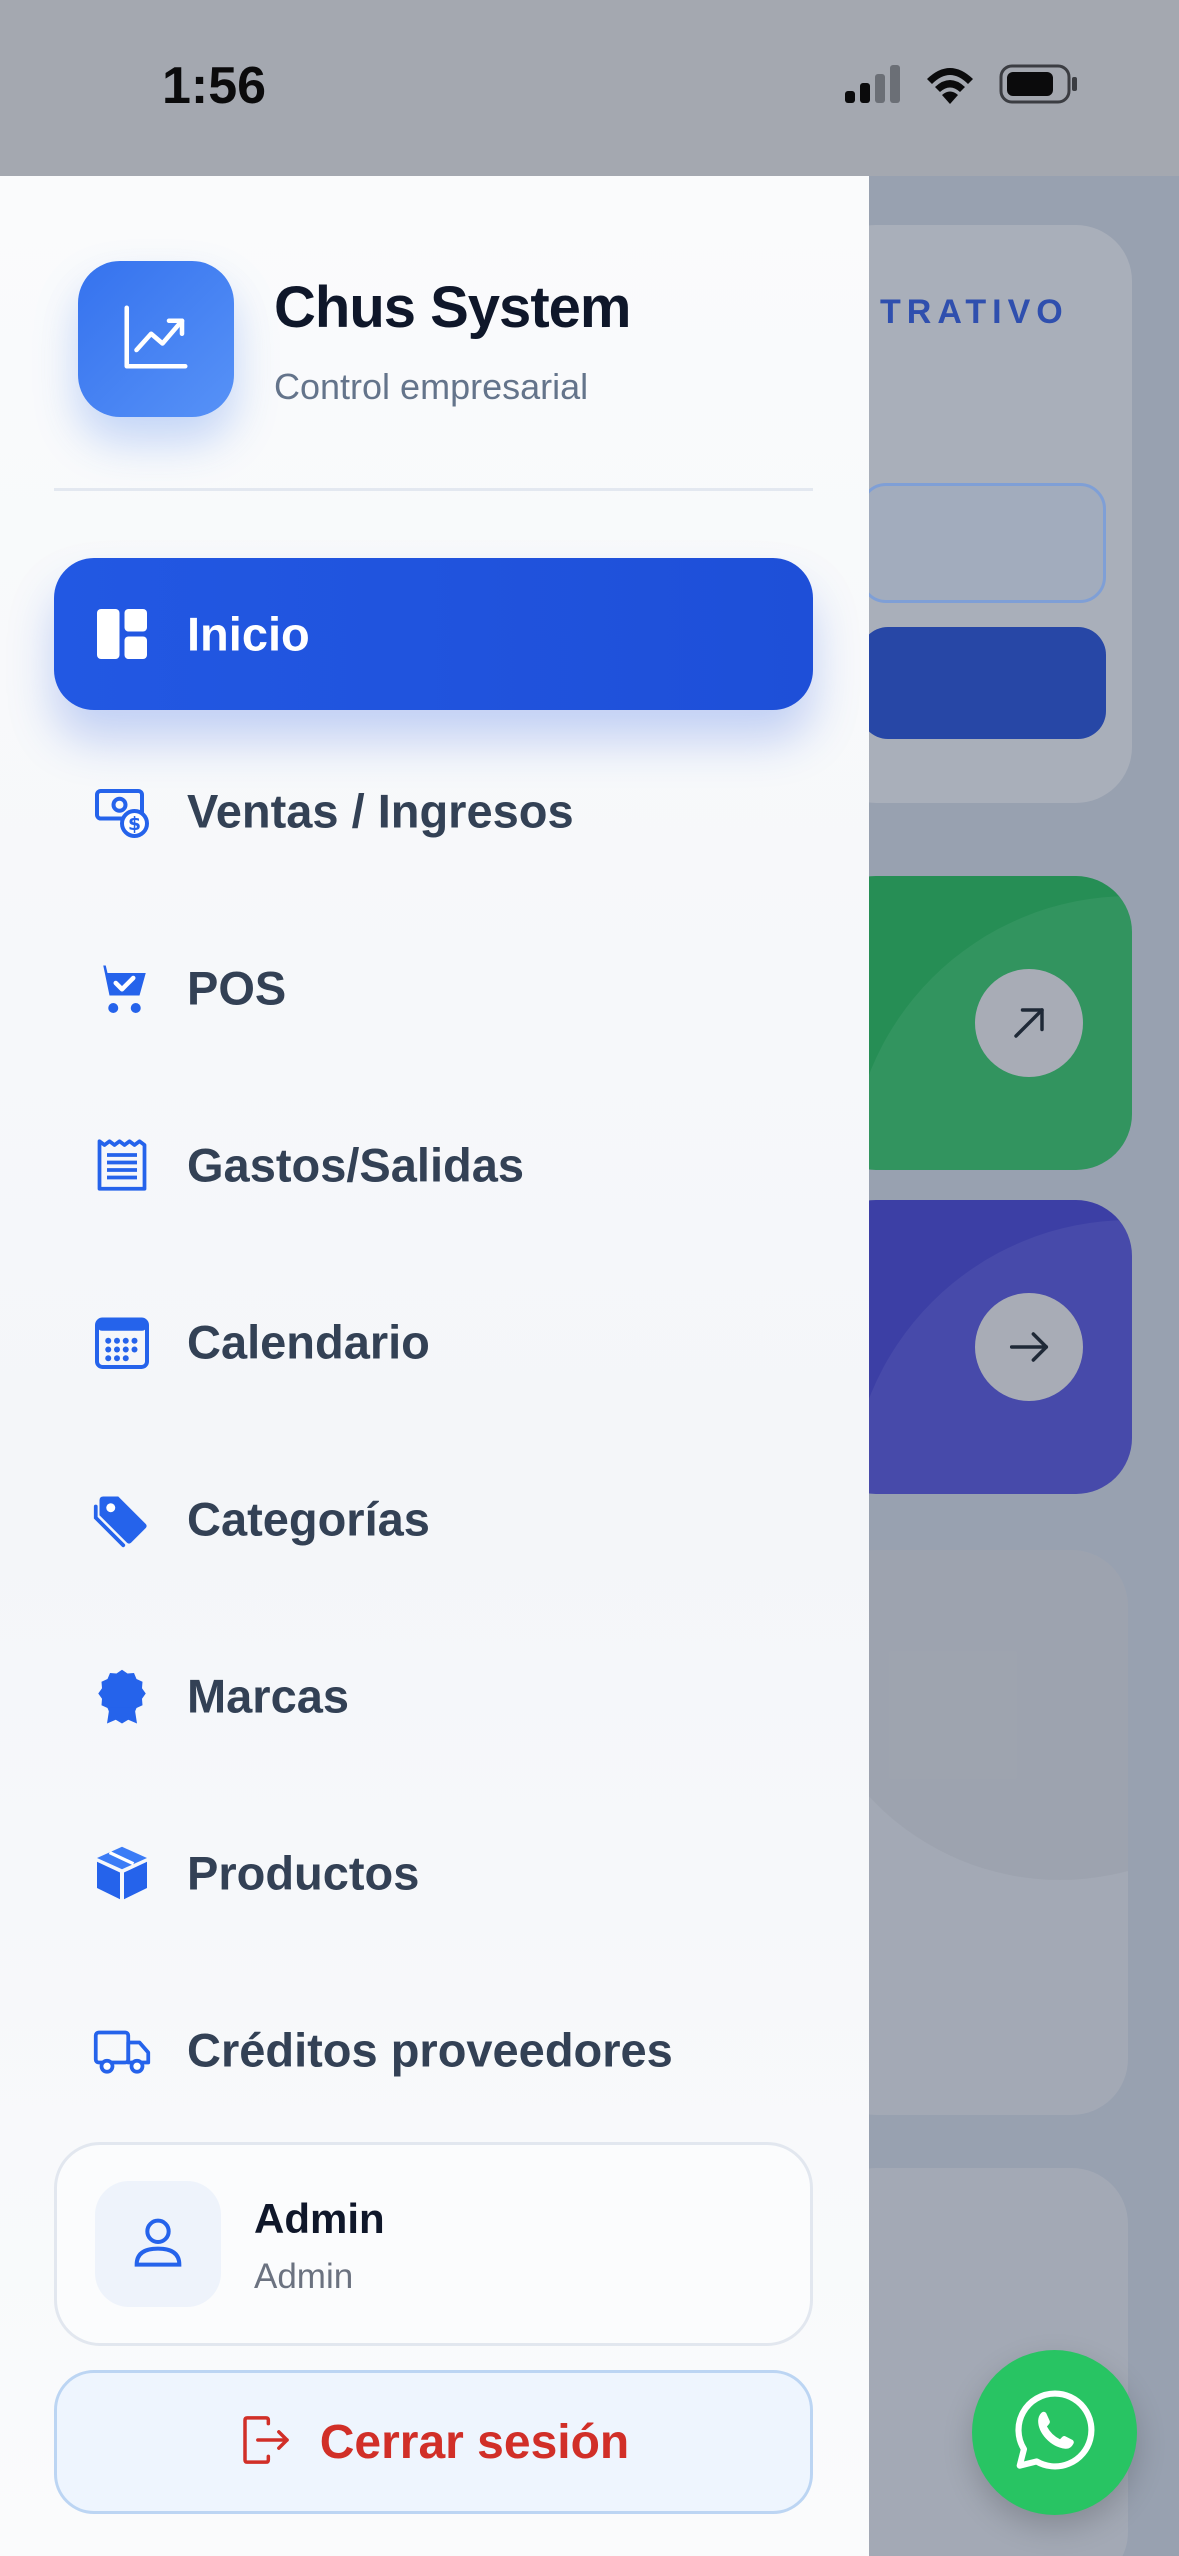 The image size is (1179, 2556). What do you see at coordinates (950, 86) in the screenshot?
I see `wifi-icon` at bounding box center [950, 86].